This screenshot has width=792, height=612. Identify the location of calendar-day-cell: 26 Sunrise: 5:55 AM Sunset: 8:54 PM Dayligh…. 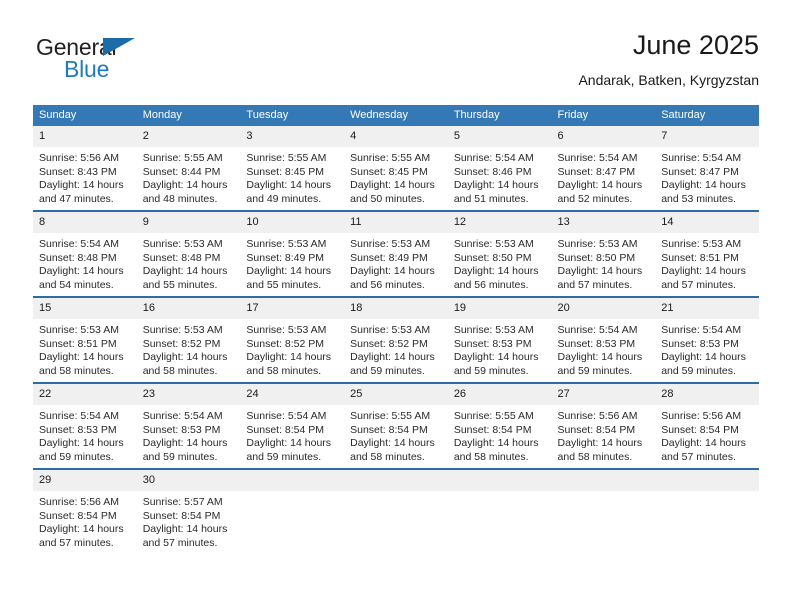
(499, 425).